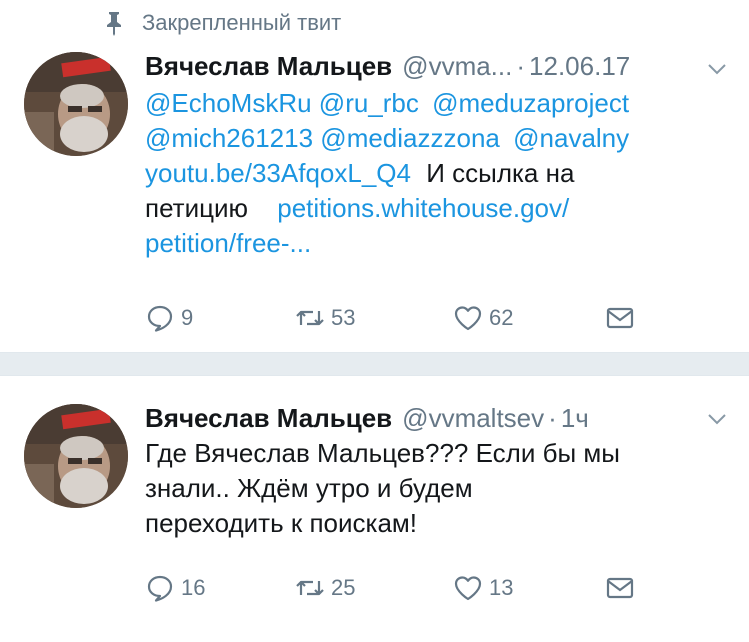  I want to click on like-button: 13, so click(483, 588).